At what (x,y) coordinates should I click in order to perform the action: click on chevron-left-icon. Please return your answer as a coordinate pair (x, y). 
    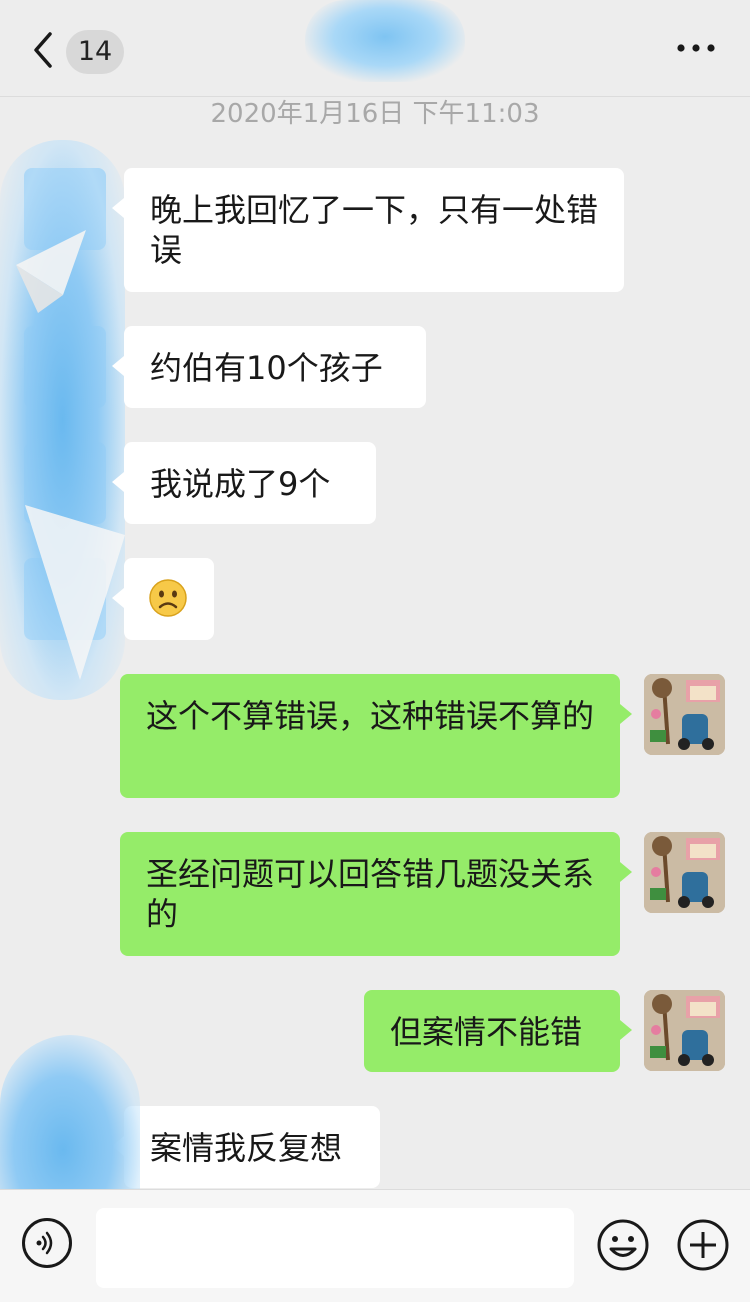
    Looking at the image, I should click on (45, 50).